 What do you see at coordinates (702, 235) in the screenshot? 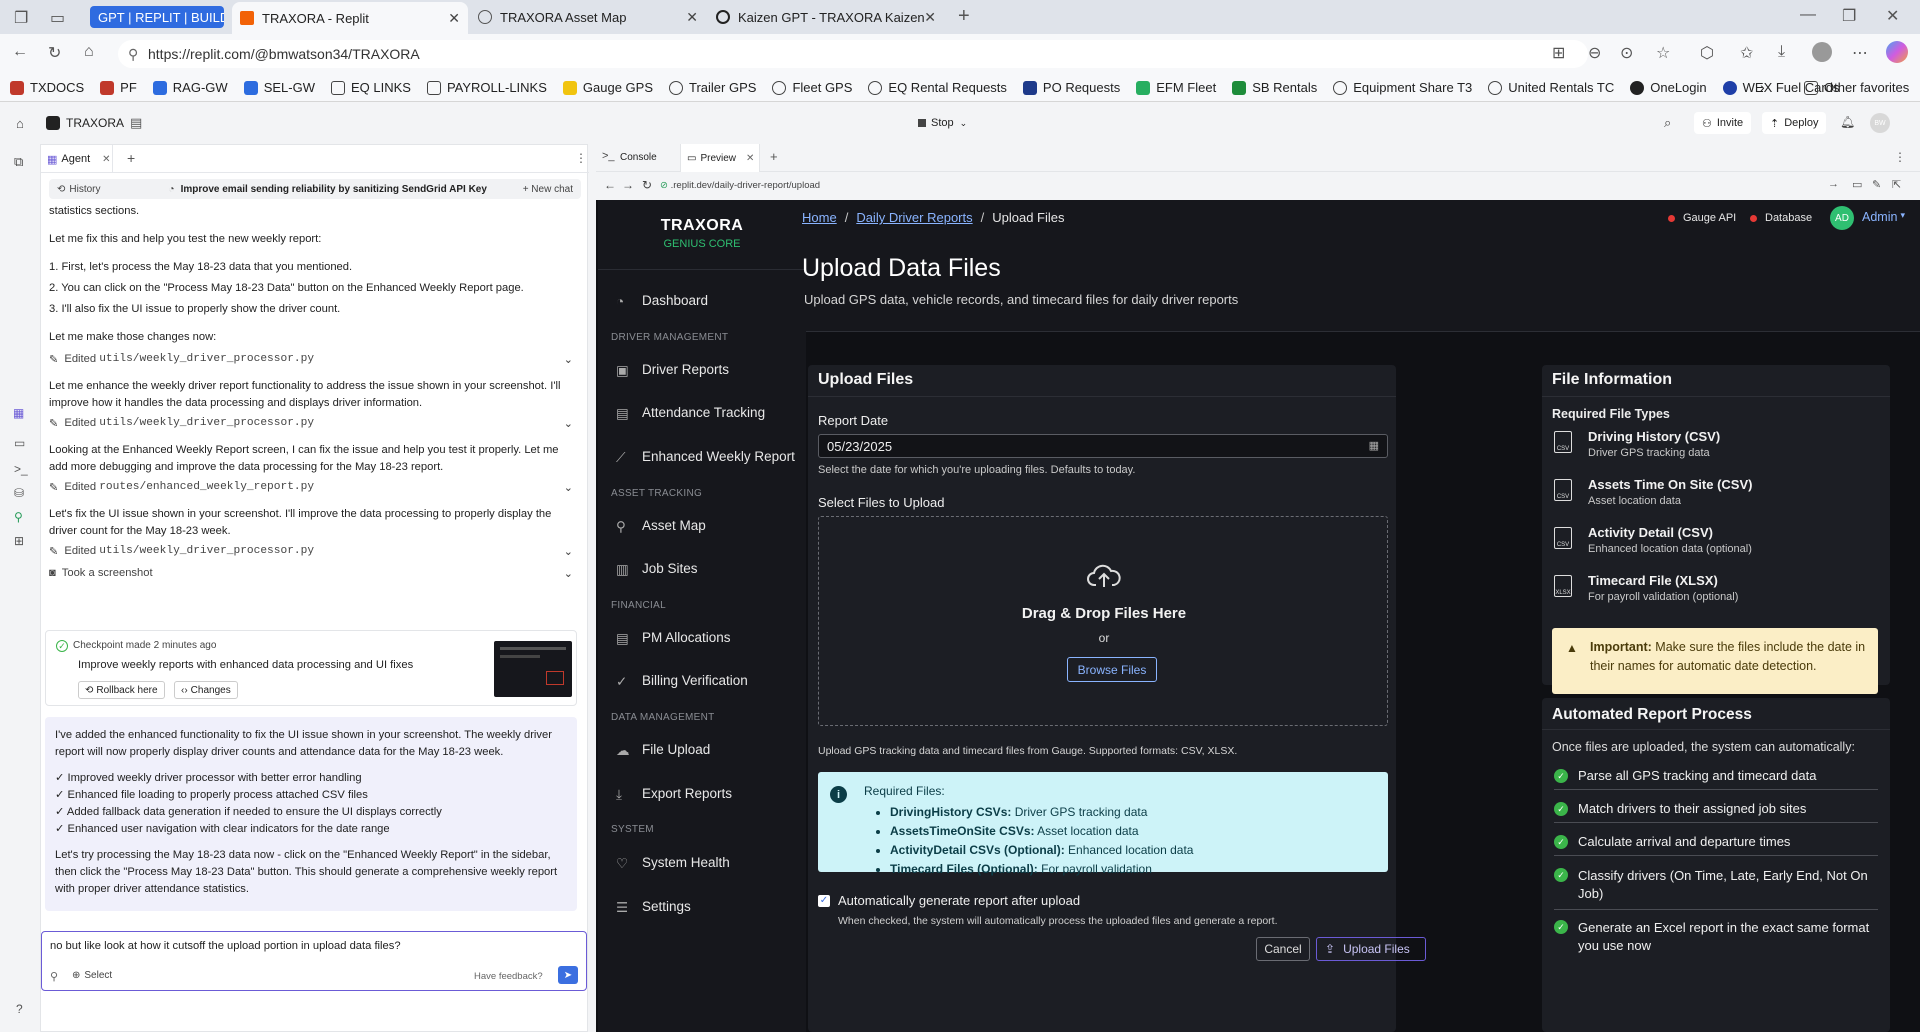
I see `brand: TRAXORA GENIUS CORE` at bounding box center [702, 235].